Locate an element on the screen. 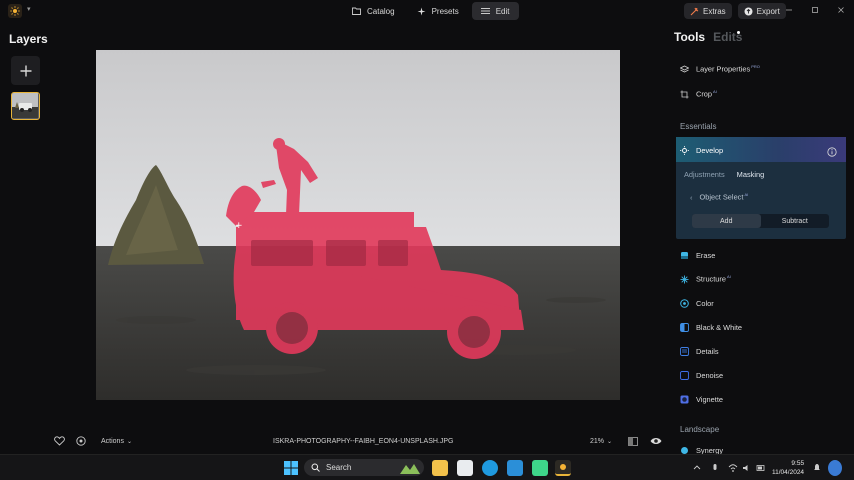  section-essentials: Essentials is located at coordinates (698, 126).